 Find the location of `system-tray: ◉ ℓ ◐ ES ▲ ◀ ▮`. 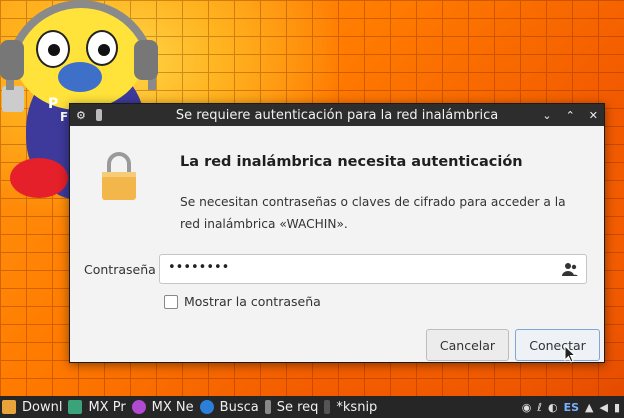

system-tray: ◉ ℓ ◐ ES ▲ ◀ ▮ is located at coordinates (572, 407).